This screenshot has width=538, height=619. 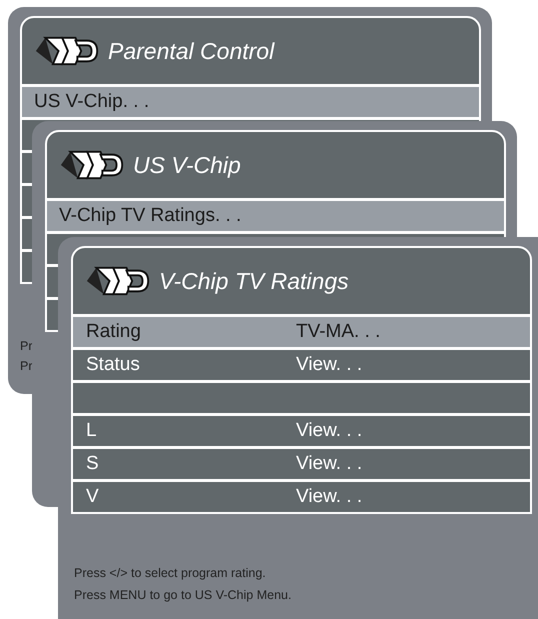 I want to click on row-value: TV-MA. . ., so click(x=338, y=332).